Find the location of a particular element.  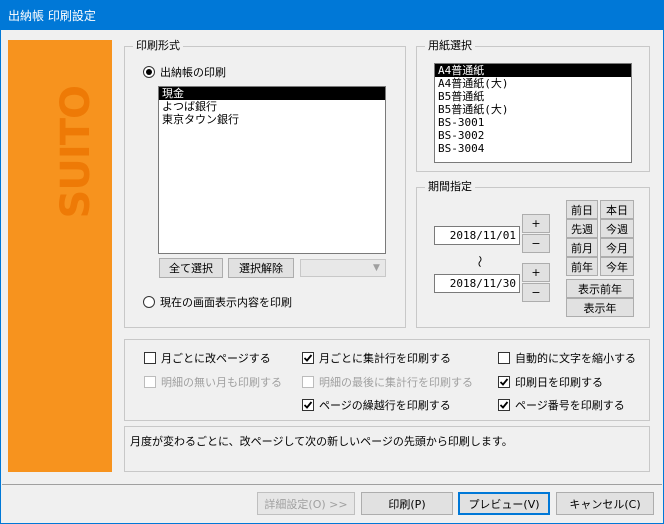

side-banner: SUITO is located at coordinates (60, 256).